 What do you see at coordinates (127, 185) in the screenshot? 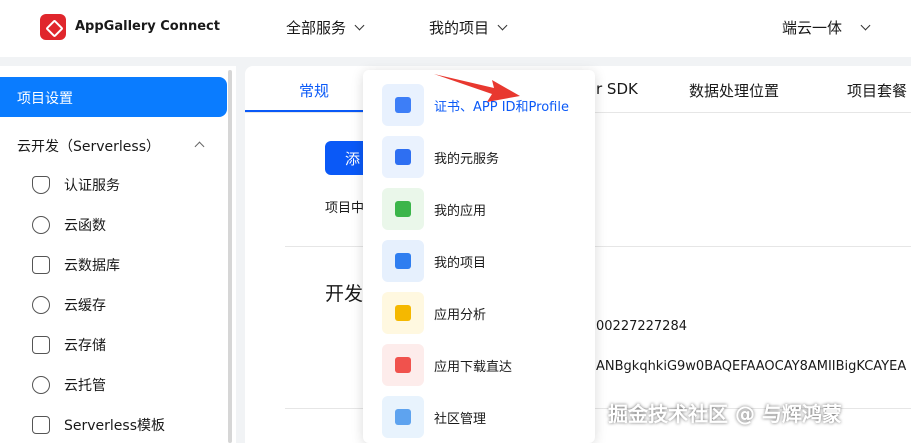
I see `sidebar-item-auth: 认证服务` at bounding box center [127, 185].